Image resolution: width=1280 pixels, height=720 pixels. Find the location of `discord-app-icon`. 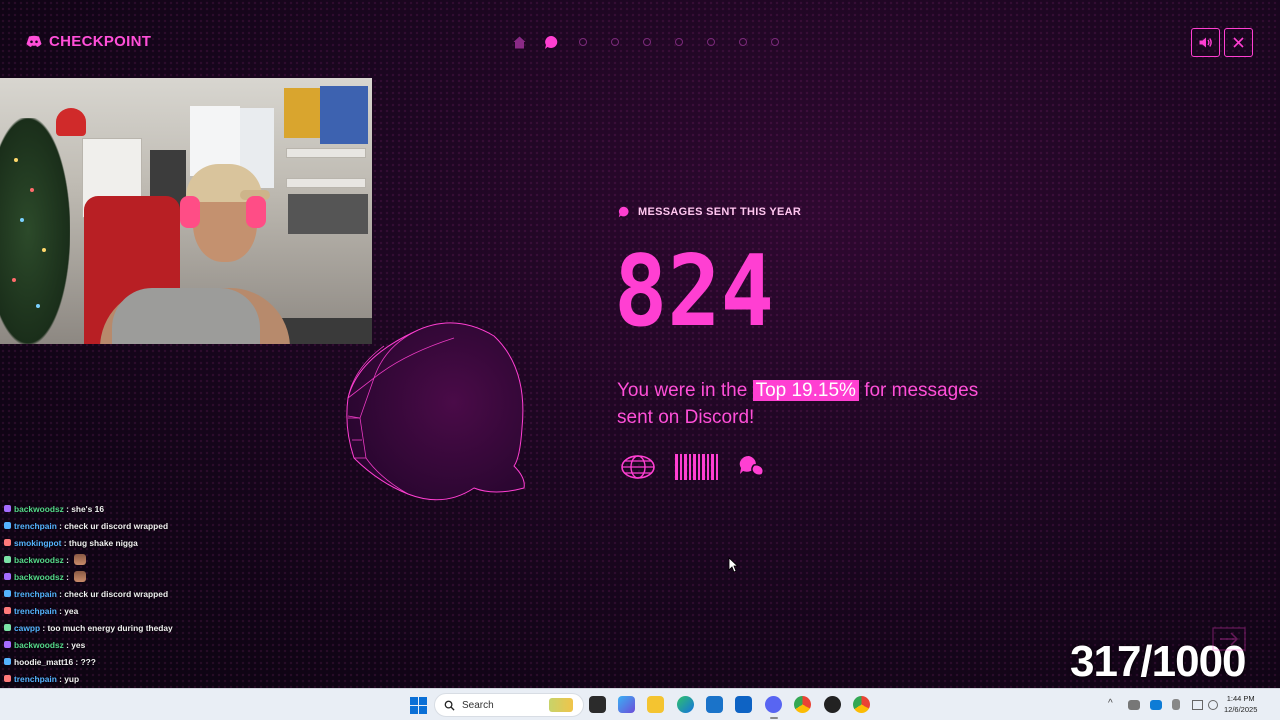

discord-app-icon is located at coordinates (773, 704).